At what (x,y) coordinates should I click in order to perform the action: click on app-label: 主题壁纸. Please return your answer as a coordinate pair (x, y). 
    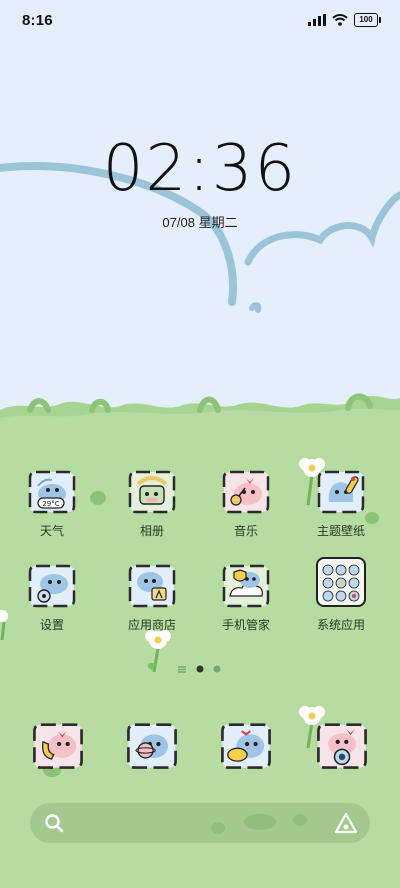
    Looking at the image, I should click on (340, 531).